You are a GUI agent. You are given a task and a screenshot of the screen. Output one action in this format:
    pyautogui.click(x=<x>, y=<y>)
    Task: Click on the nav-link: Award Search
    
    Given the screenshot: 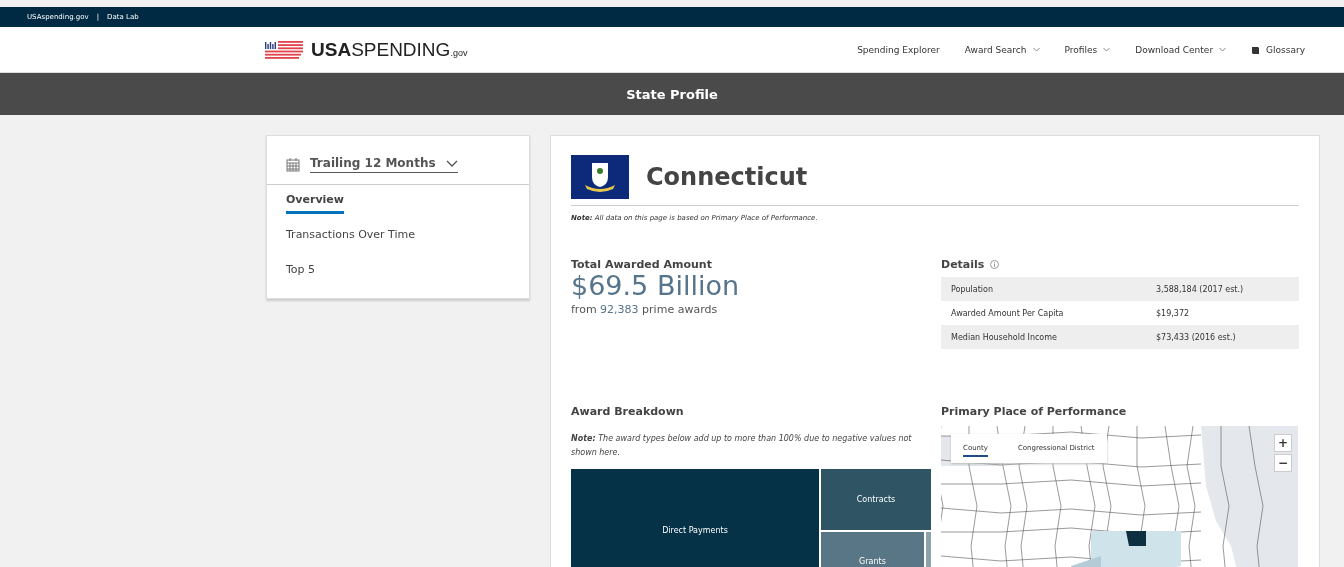 What is the action you would take?
    pyautogui.click(x=1002, y=49)
    